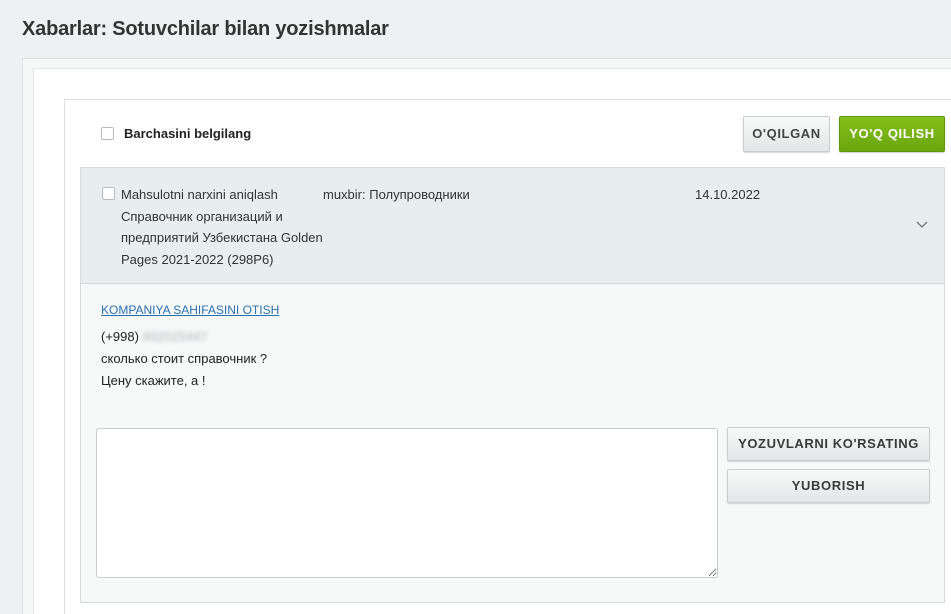 The height and width of the screenshot is (614, 951). I want to click on message-text-line-1: сколько стоит справочник ?, so click(184, 358).